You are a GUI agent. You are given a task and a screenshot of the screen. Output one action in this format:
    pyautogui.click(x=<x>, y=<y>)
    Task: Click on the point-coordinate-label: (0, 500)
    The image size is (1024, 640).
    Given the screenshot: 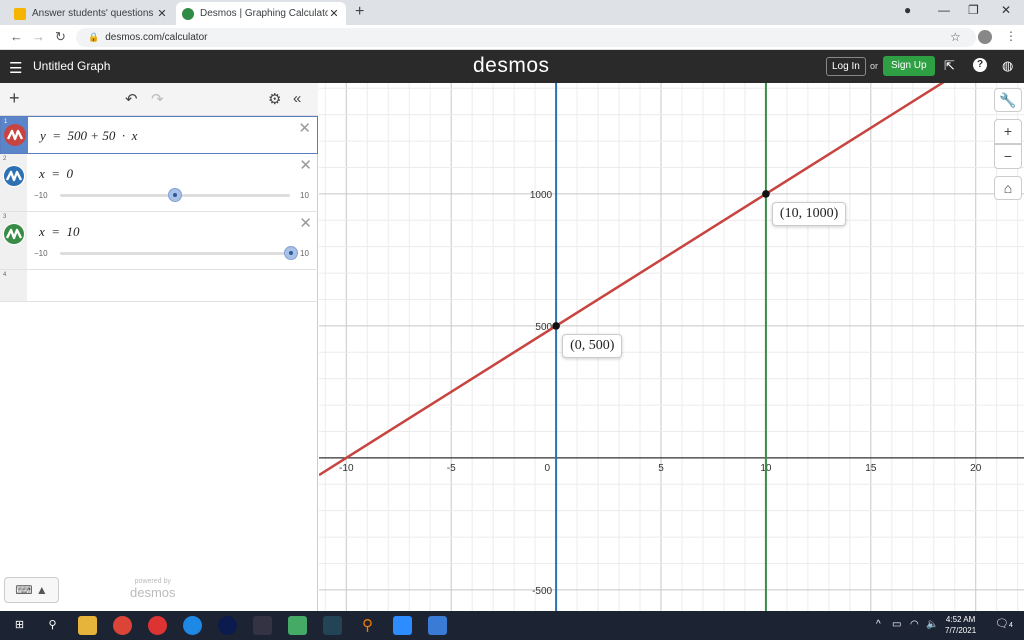 What is the action you would take?
    pyautogui.click(x=592, y=345)
    